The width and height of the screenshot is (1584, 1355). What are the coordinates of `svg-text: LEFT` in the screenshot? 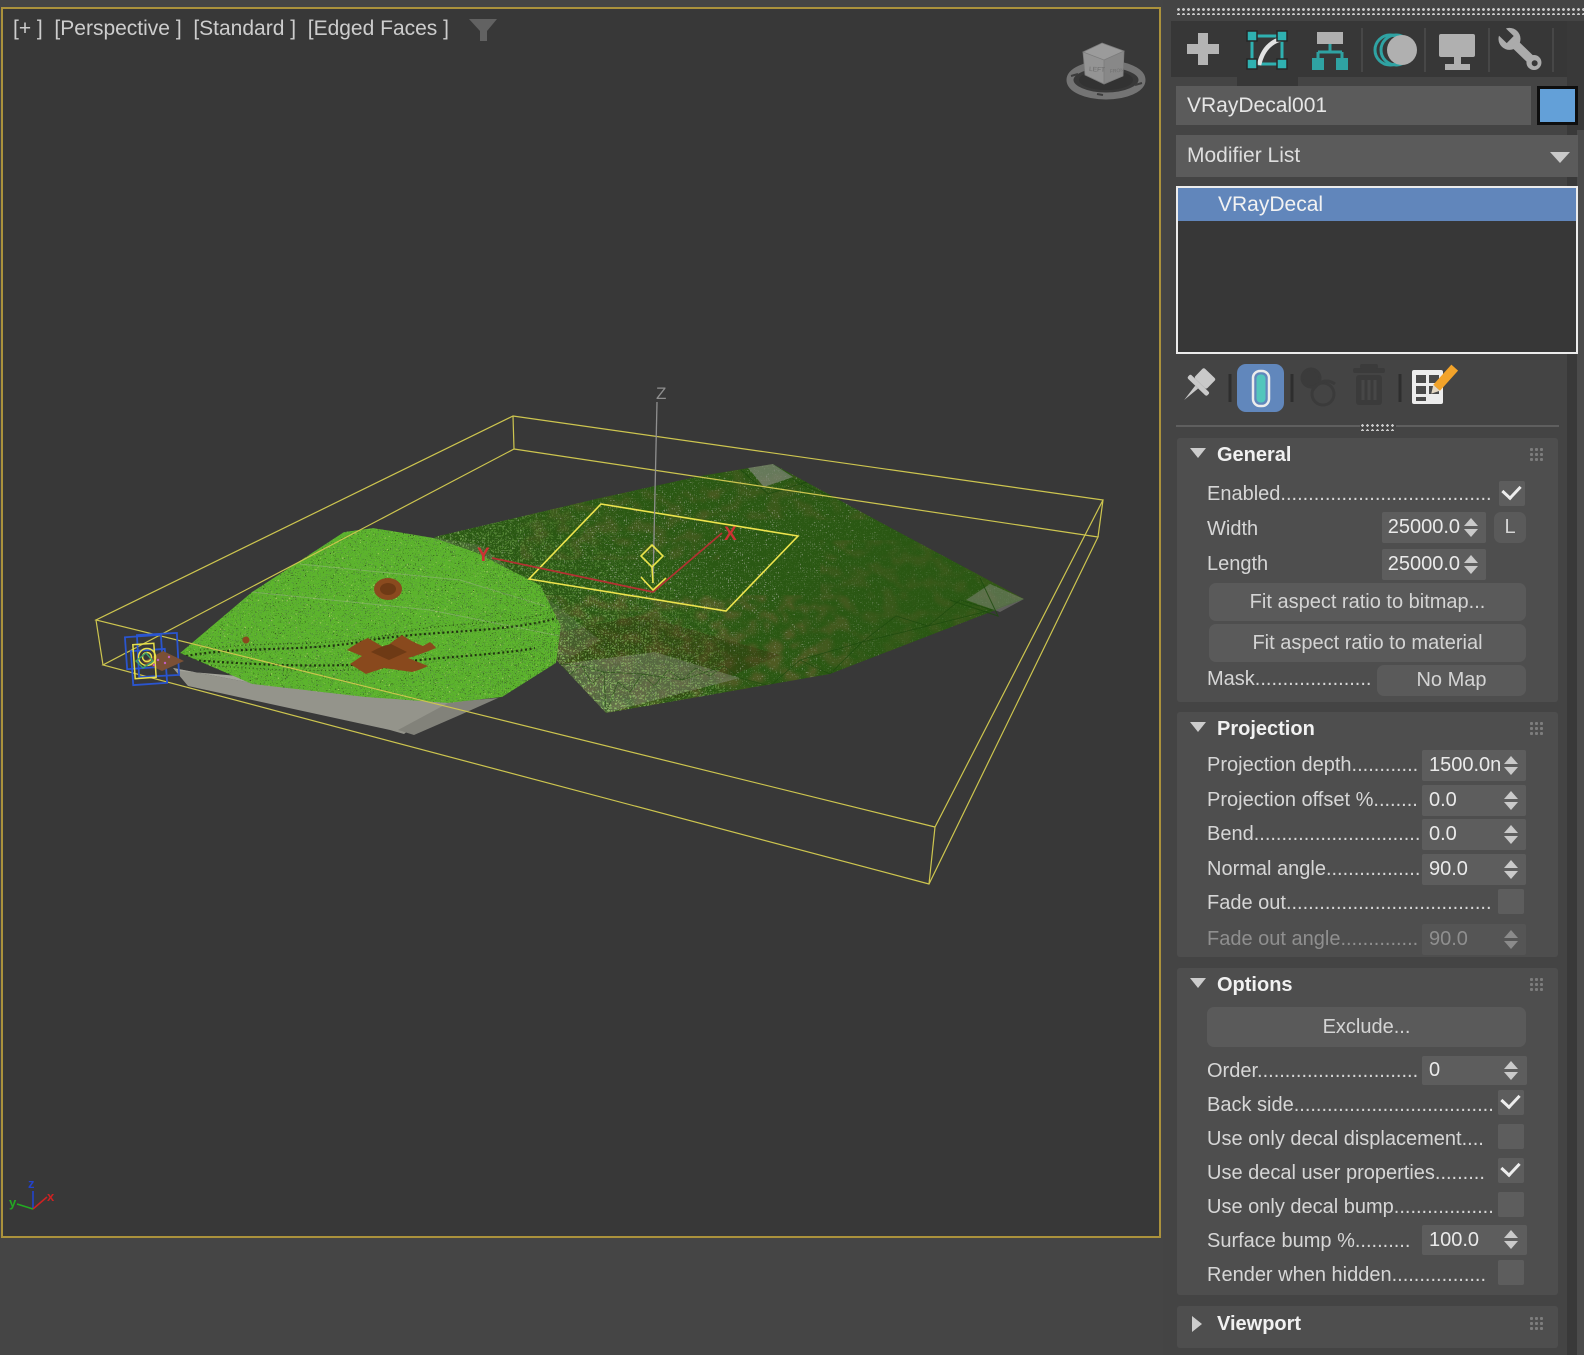 It's located at (1097, 70).